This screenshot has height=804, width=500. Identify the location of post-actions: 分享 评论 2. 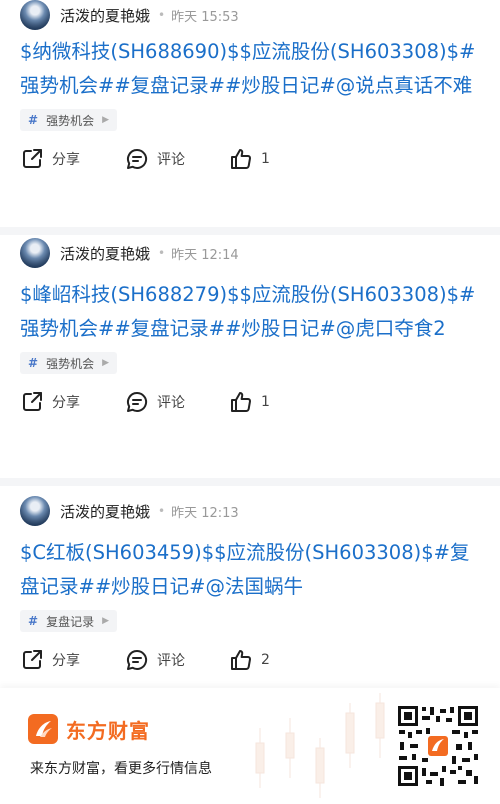
(250, 660).